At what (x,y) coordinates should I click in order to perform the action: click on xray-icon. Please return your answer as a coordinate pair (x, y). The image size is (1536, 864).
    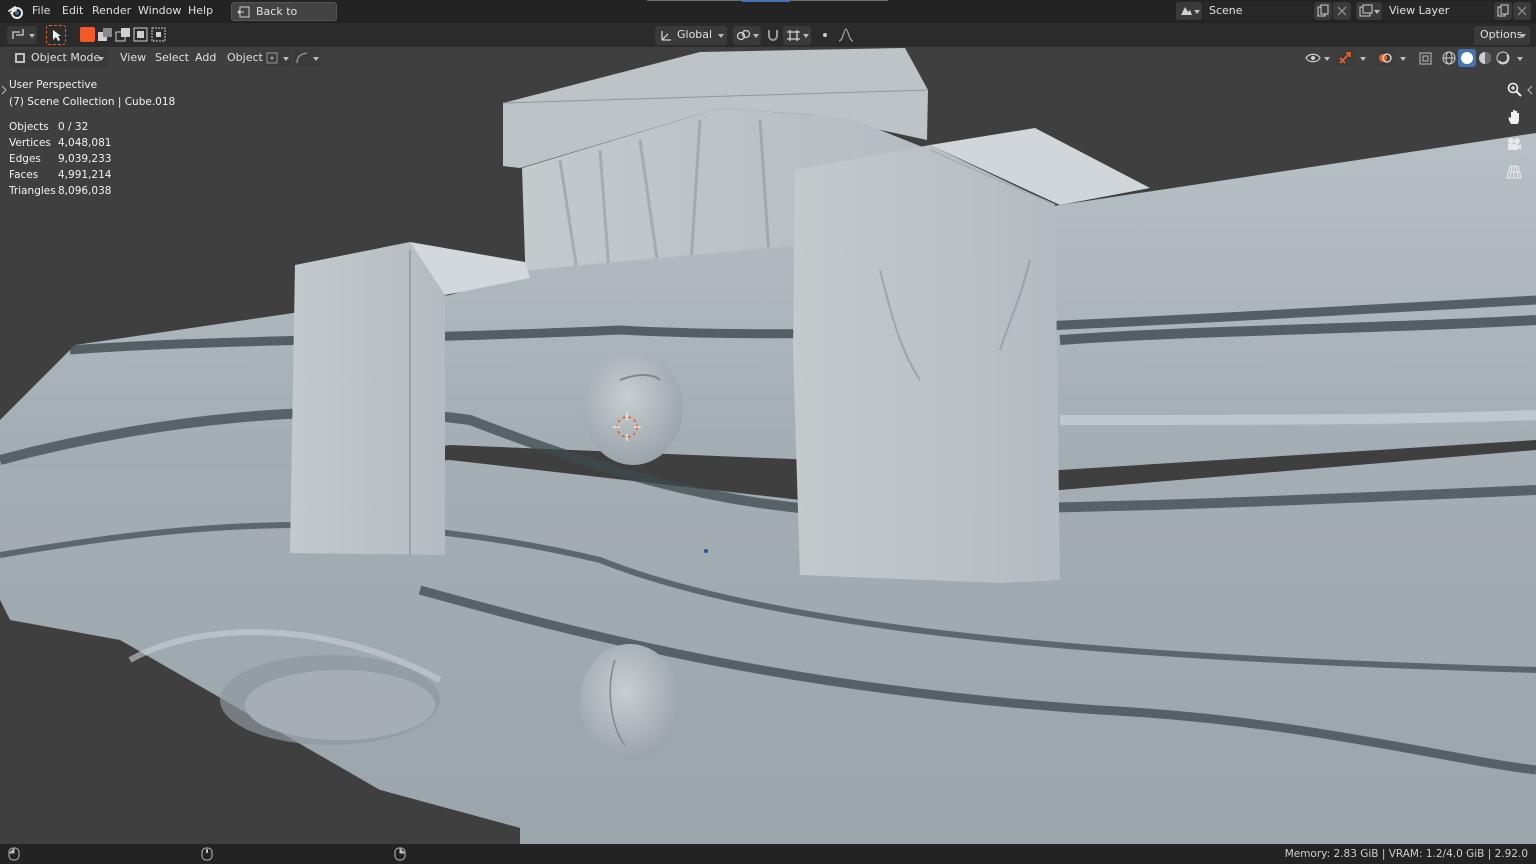
    Looking at the image, I should click on (1425, 58).